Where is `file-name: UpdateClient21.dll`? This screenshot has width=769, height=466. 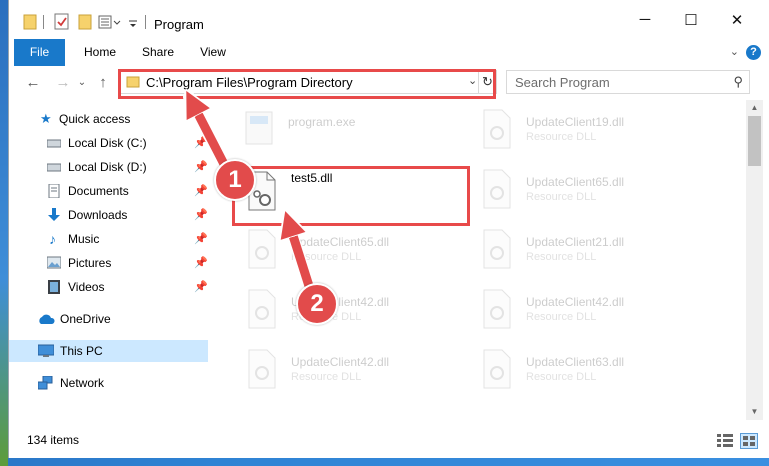 file-name: UpdateClient21.dll is located at coordinates (575, 242).